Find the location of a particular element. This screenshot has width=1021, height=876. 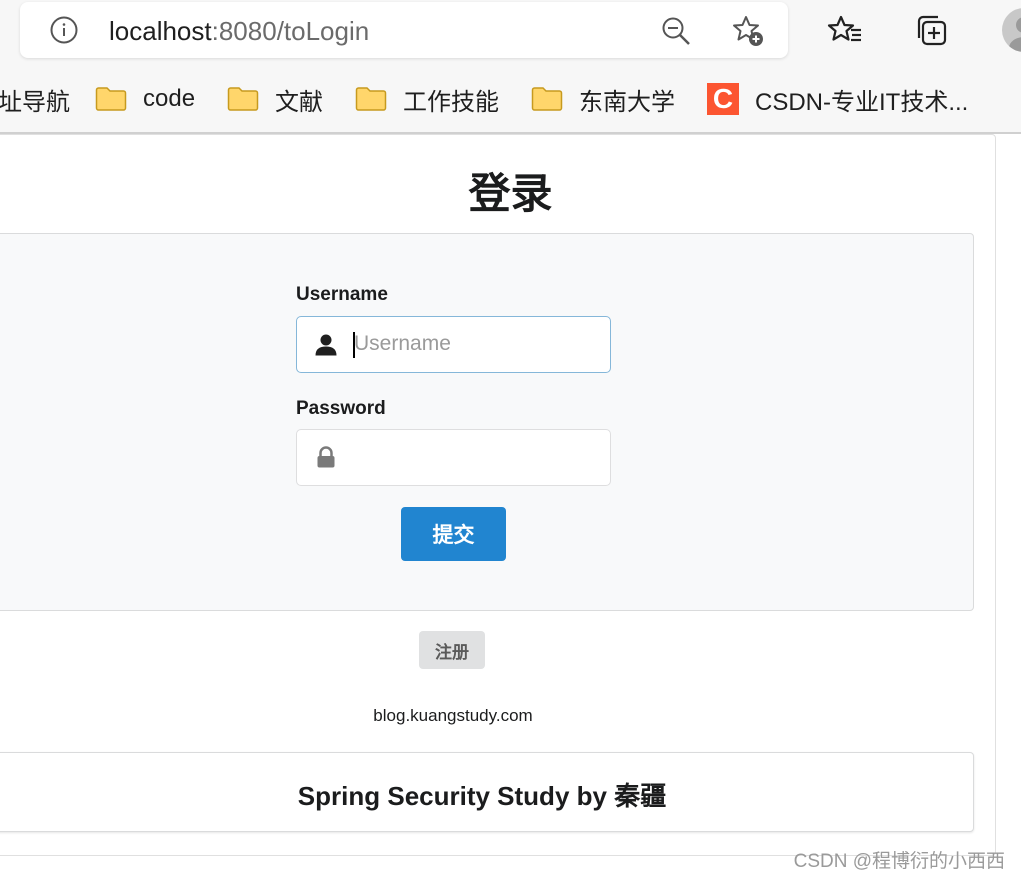

page-title: 登录 is located at coordinates (510, 193).